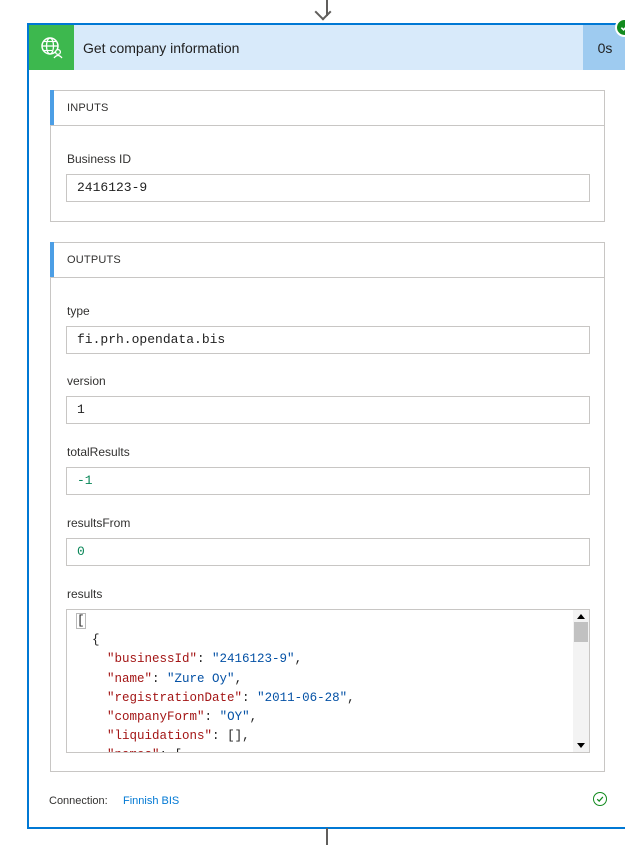 The height and width of the screenshot is (845, 625). I want to click on results-json-line: "companyForm": "OY",, so click(182, 717).